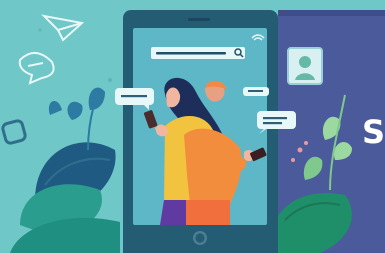 Image resolution: width=385 pixels, height=253 pixels. I want to click on avatar-icon, so click(305, 62).